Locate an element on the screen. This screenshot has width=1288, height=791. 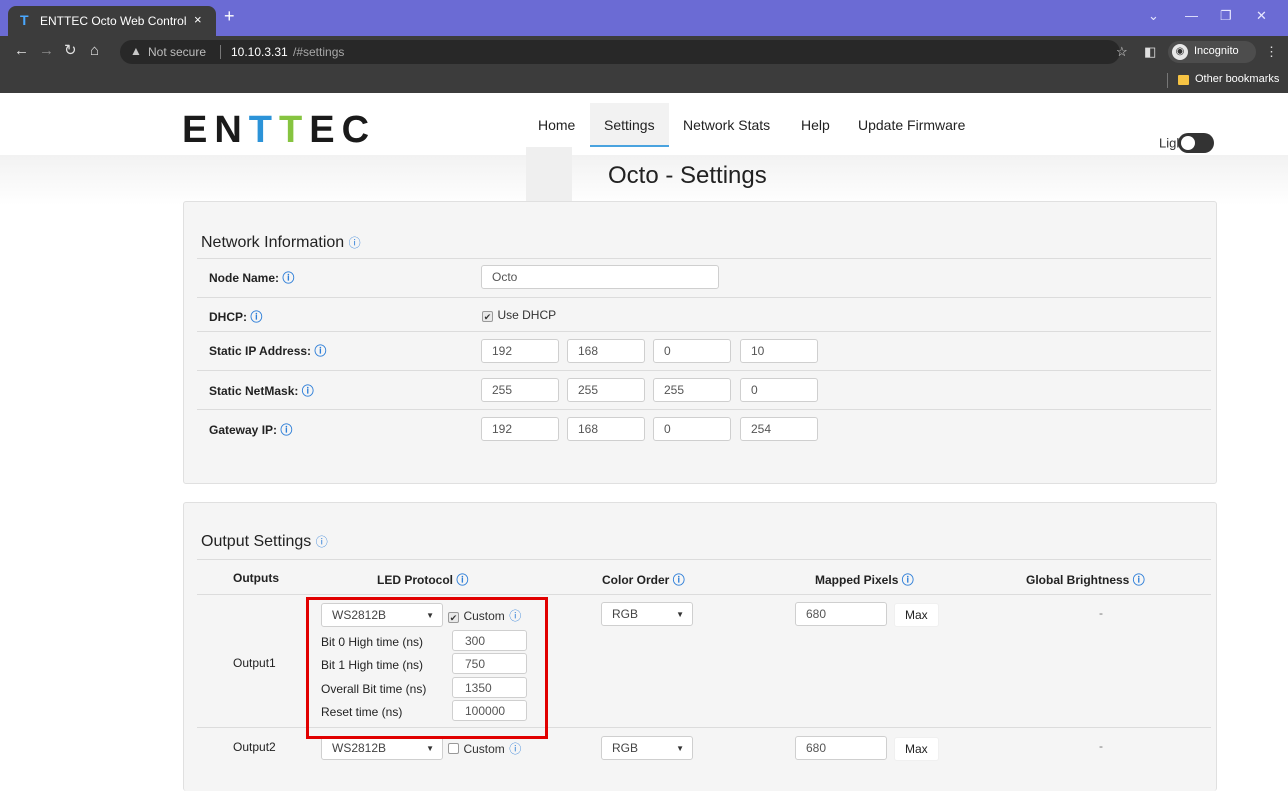
address-bar: ▲ Not secure 10.10.3.31 /#settings is located at coordinates (620, 52).